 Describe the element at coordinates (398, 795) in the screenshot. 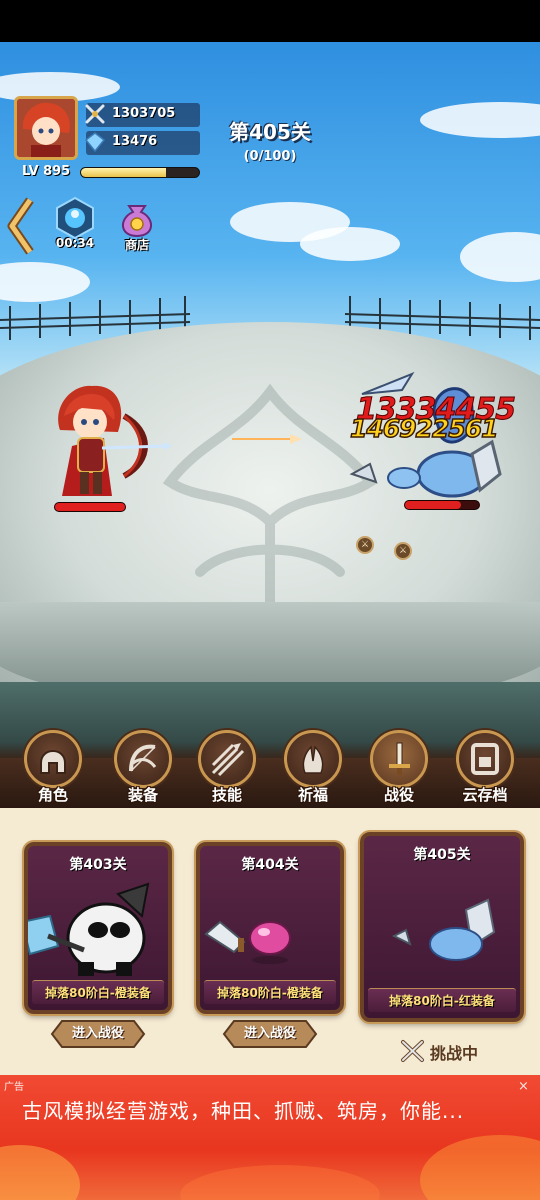

I see `menu-label: 战役` at that location.